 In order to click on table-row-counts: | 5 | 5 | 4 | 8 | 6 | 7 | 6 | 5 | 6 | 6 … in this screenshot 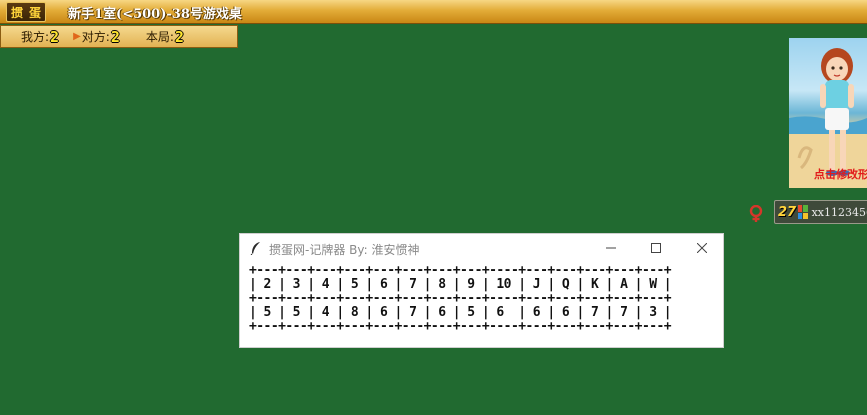, I will do `click(460, 312)`.